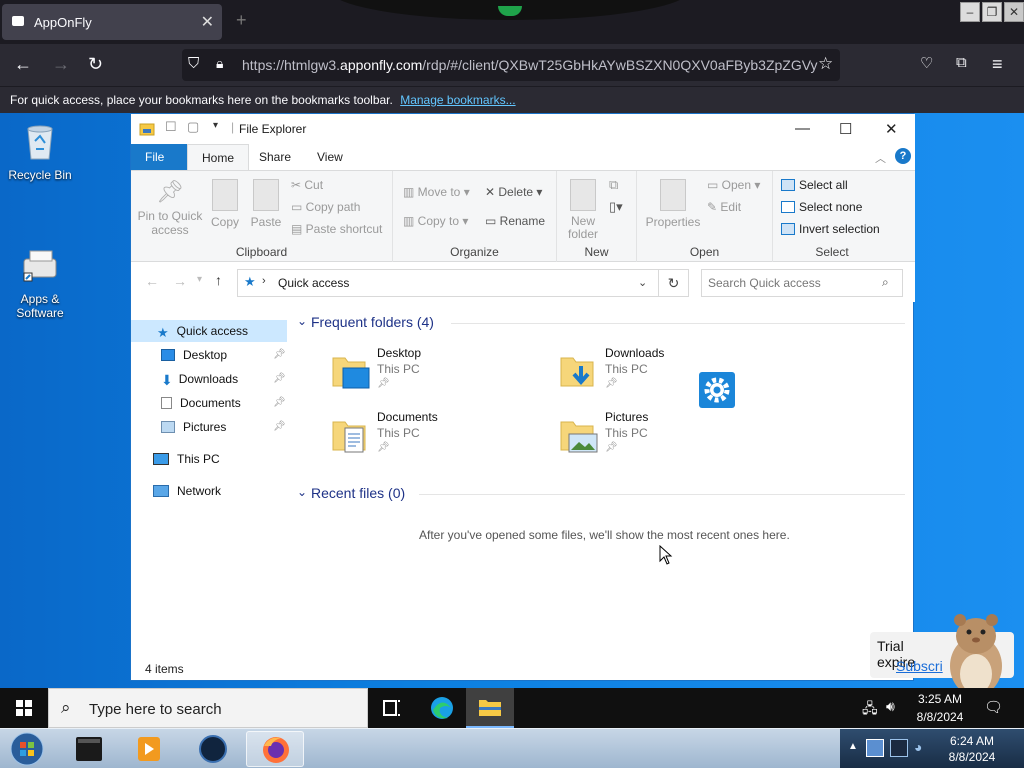  Describe the element at coordinates (490, 708) in the screenshot. I see `file-explorer-taskbar-icon` at that location.